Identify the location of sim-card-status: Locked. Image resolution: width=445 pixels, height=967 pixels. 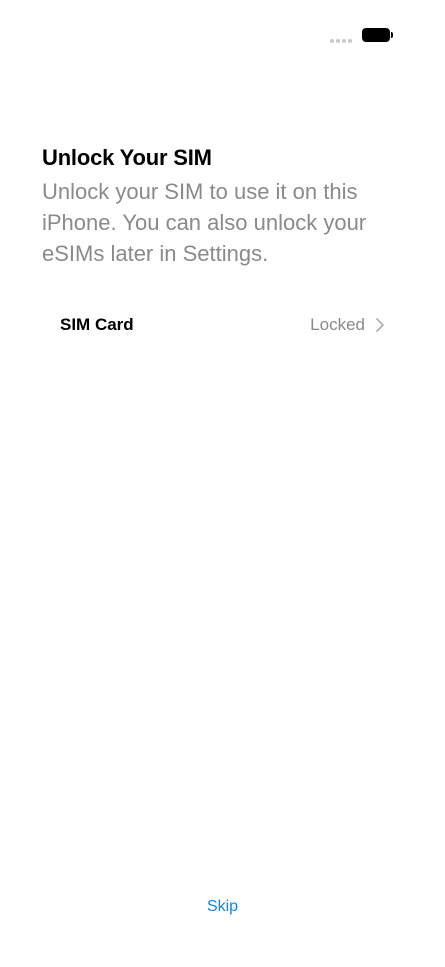
(337, 324).